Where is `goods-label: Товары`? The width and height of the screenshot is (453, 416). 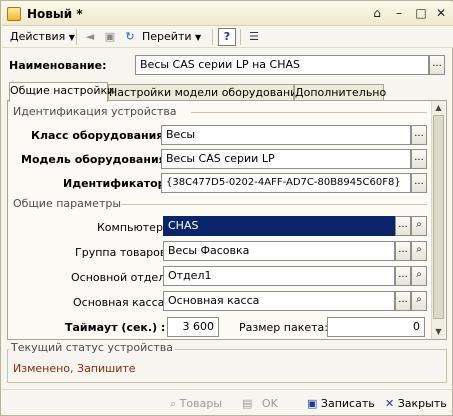
goods-label: Товары is located at coordinates (201, 403).